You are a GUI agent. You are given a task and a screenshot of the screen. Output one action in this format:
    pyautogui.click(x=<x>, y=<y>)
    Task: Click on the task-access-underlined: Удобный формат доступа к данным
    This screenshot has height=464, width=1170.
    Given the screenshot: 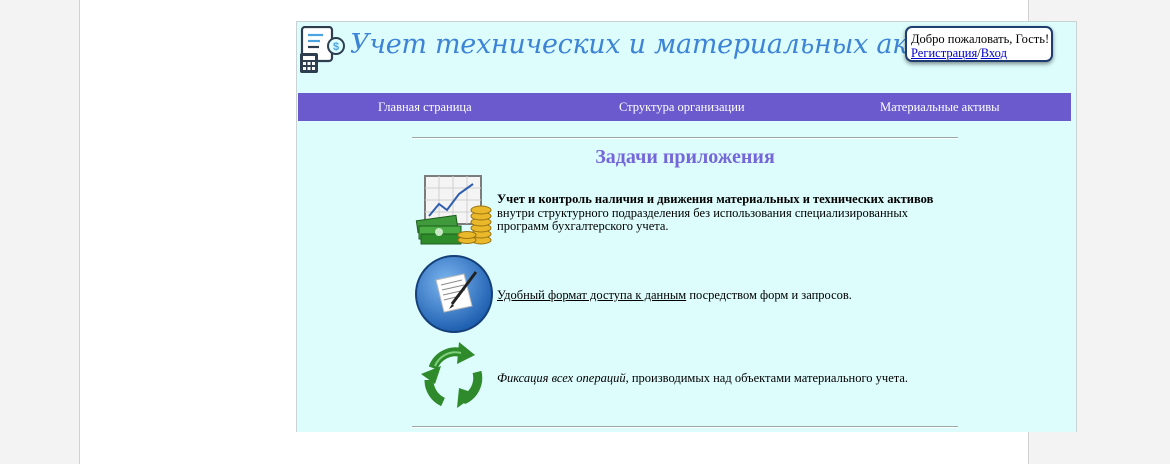 What is the action you would take?
    pyautogui.click(x=592, y=295)
    